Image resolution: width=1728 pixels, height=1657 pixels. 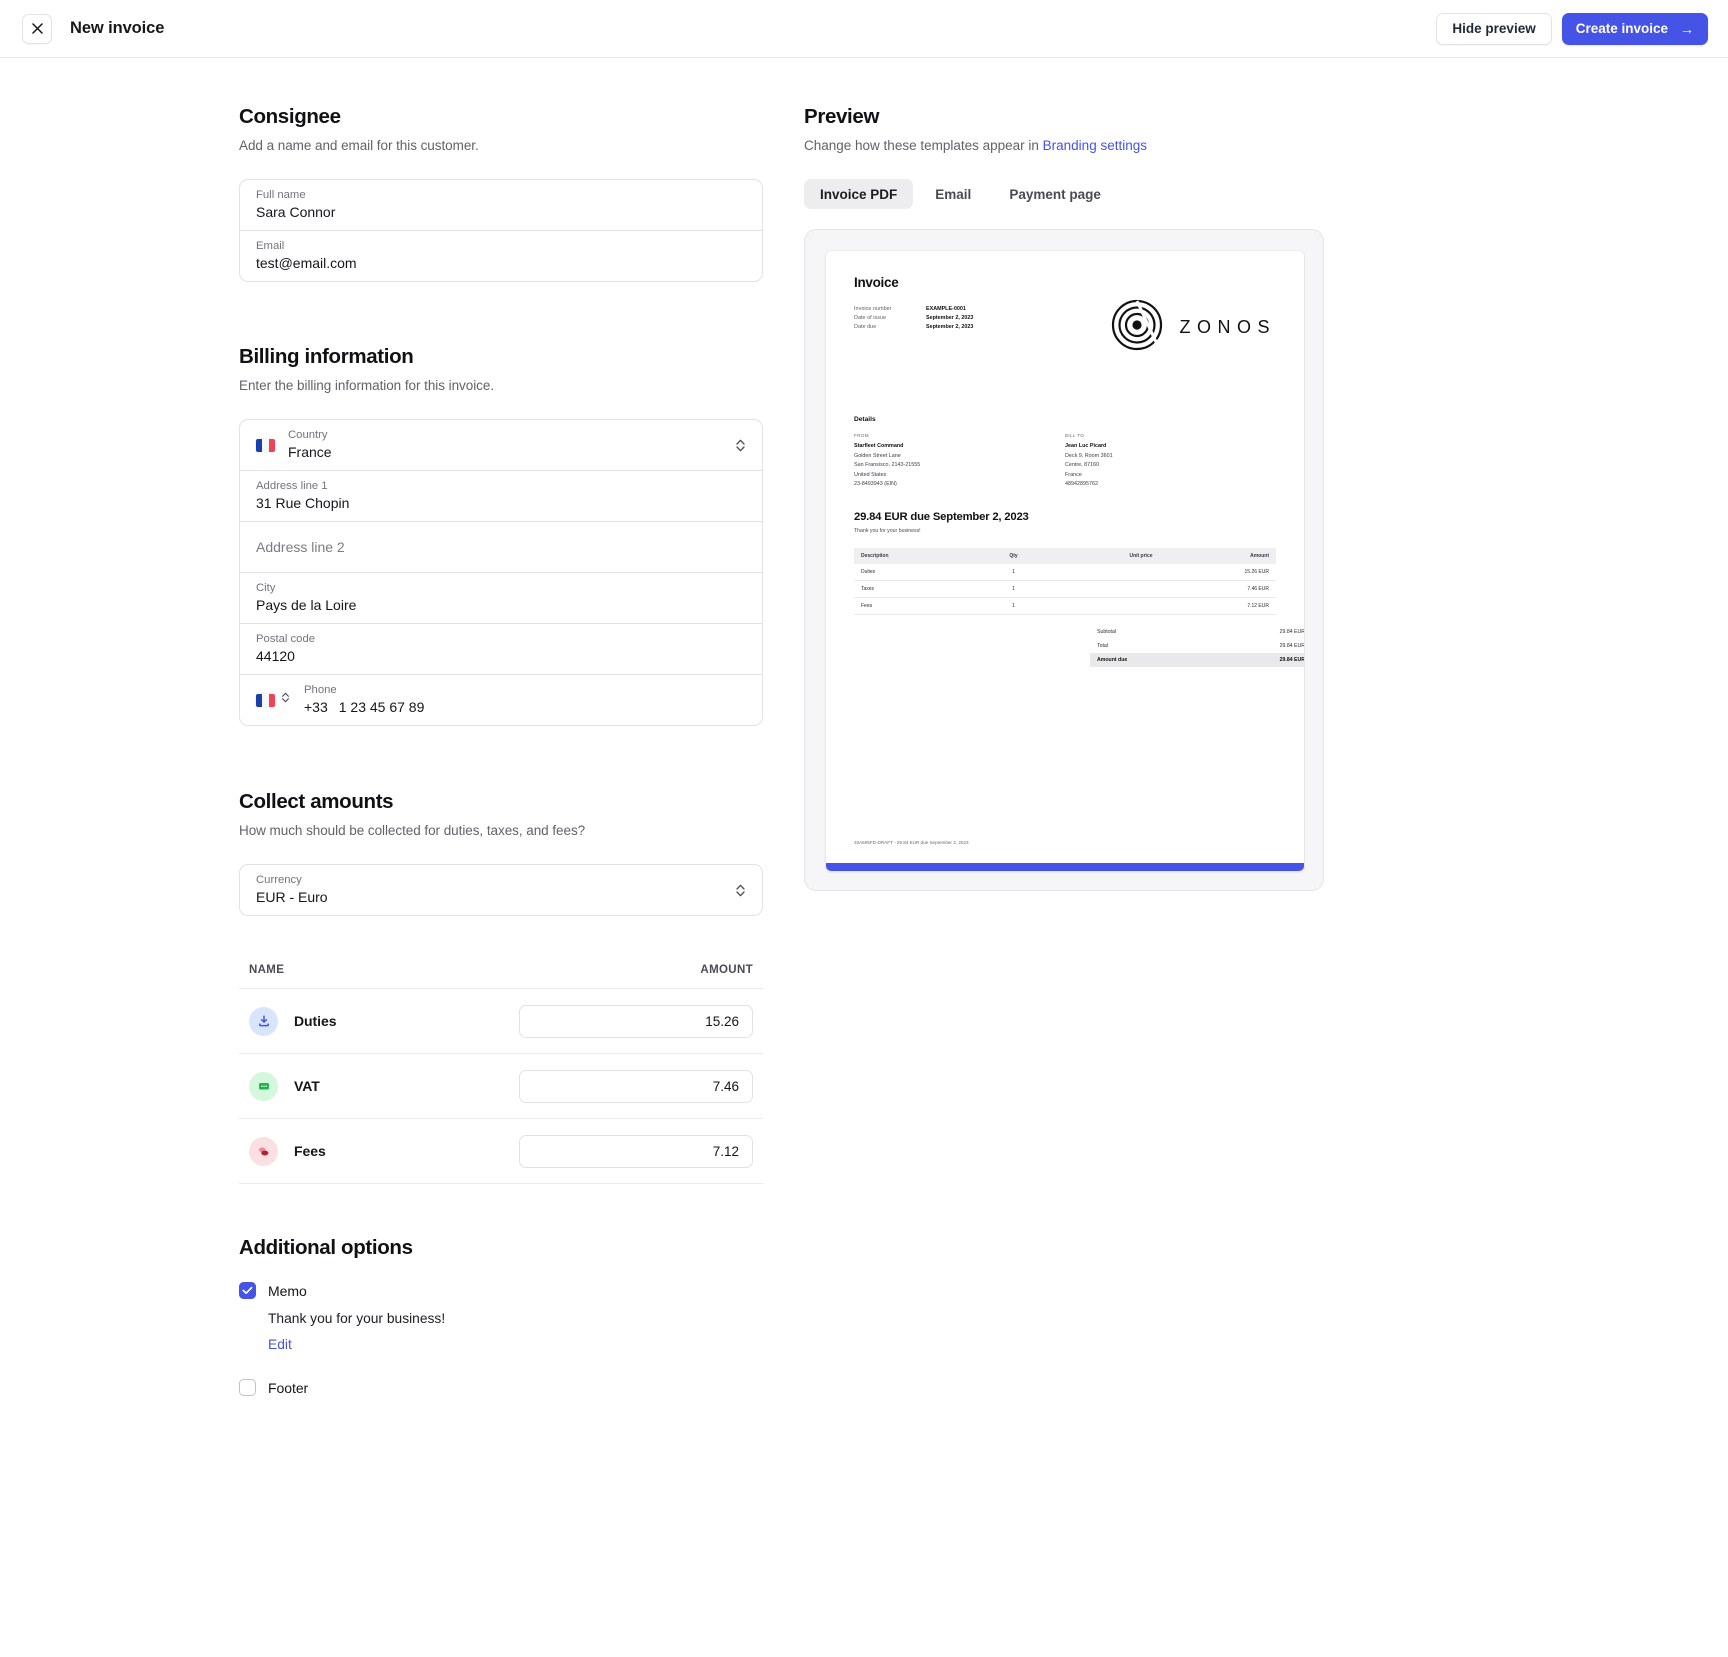 What do you see at coordinates (887, 465) in the screenshot?
I see `from-line: San Fransisco, 2143-21555` at bounding box center [887, 465].